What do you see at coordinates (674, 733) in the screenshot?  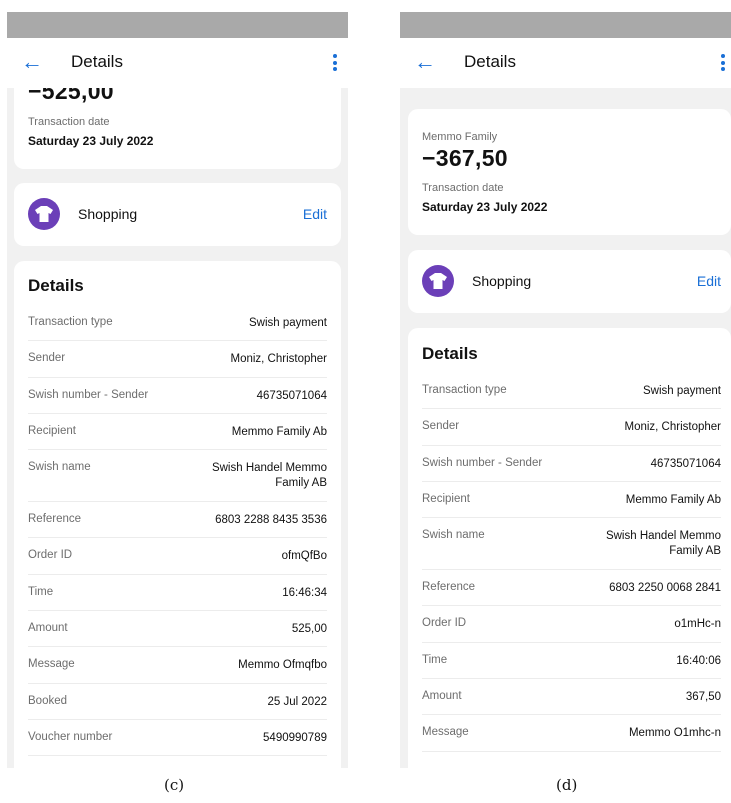 I see `detail-value: Memmo O1mhc-n` at bounding box center [674, 733].